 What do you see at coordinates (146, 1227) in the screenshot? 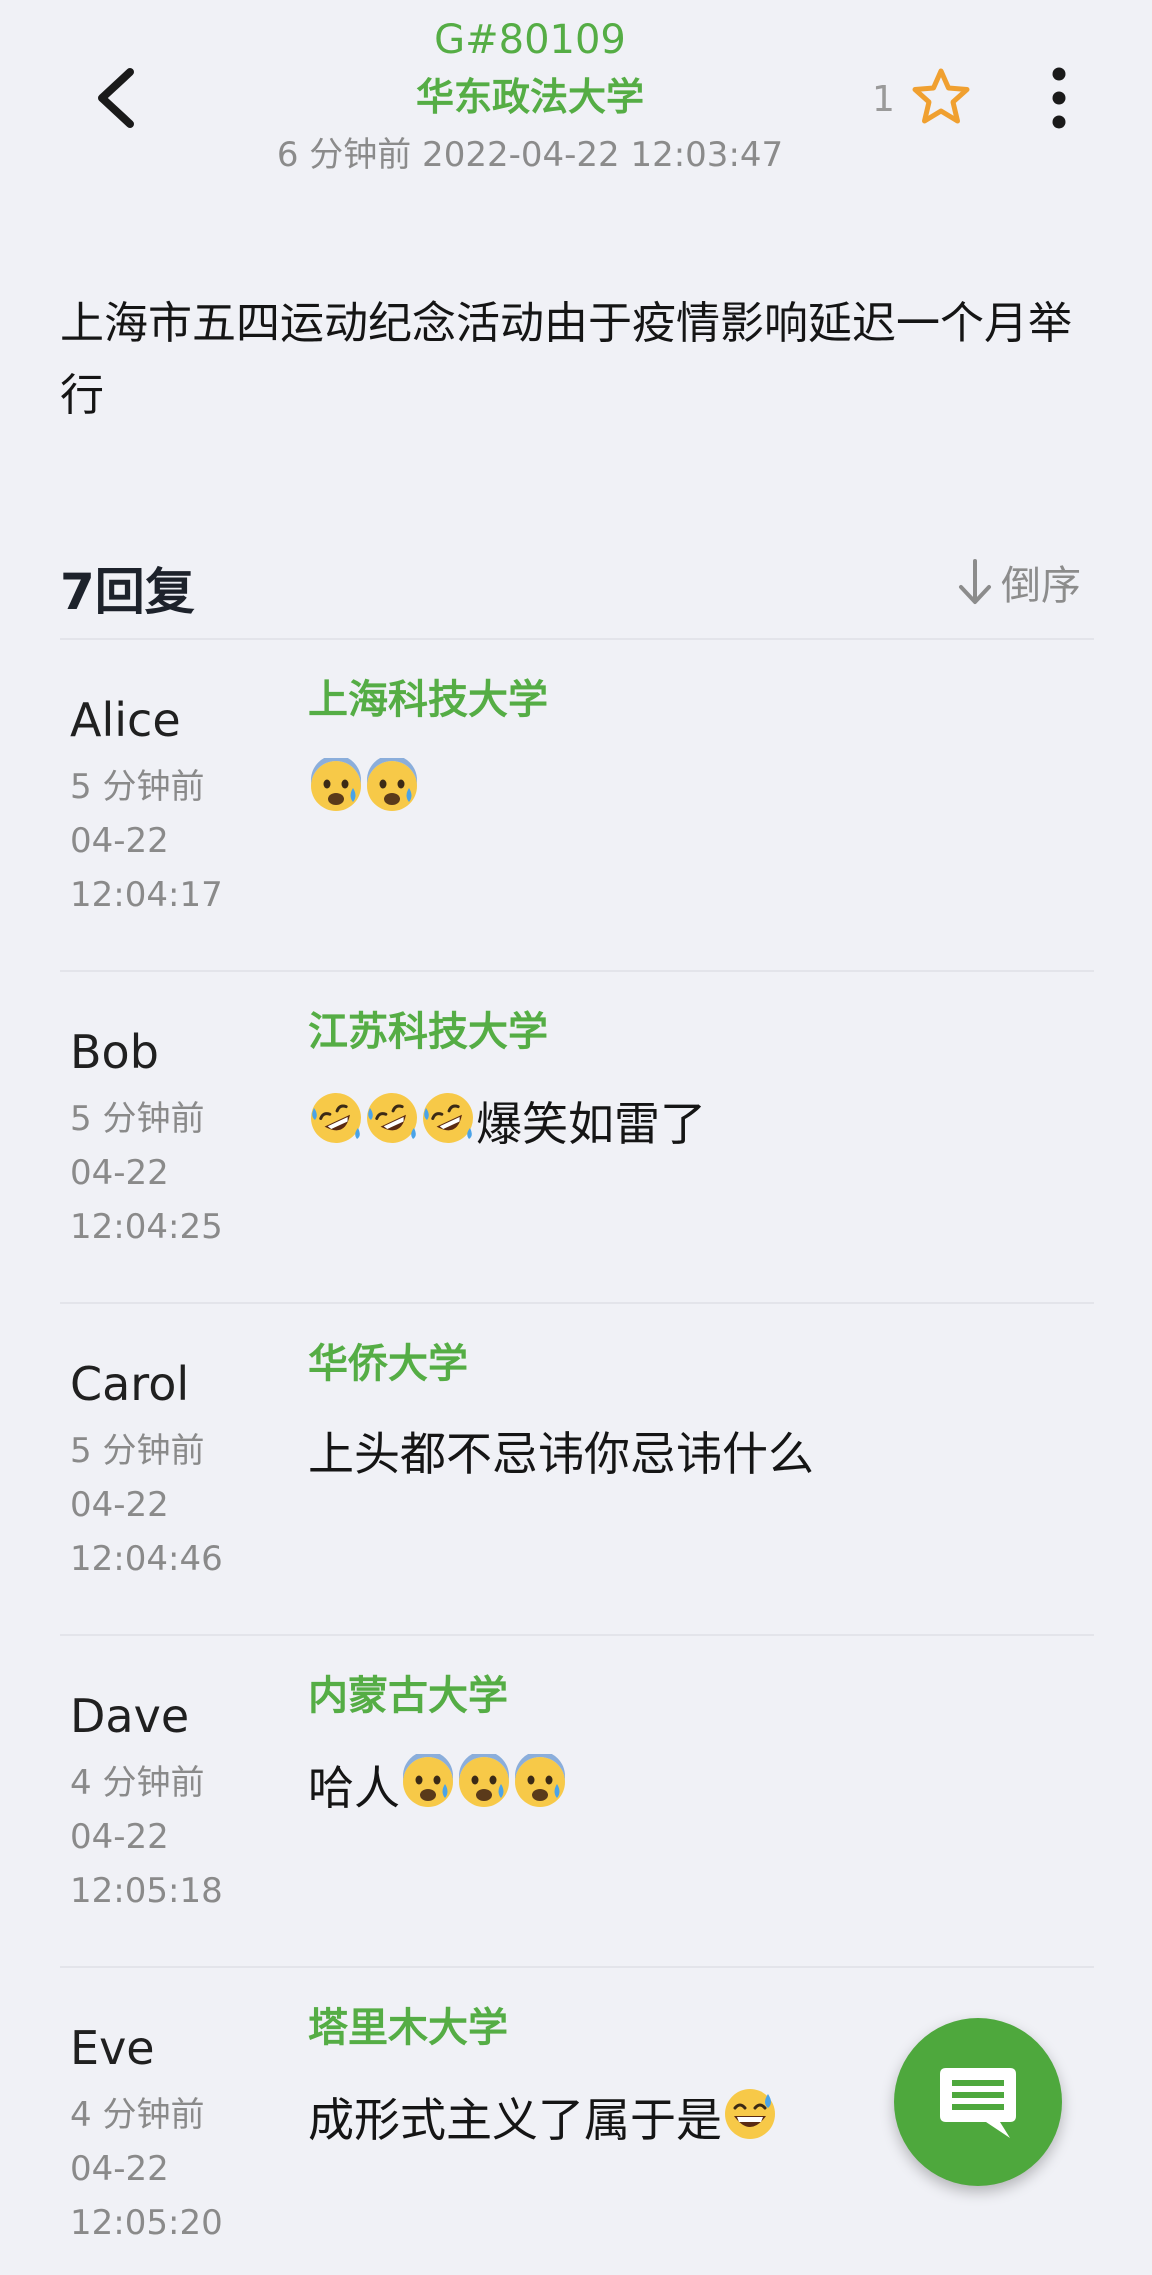
I see `reply-time: 12:04:25` at bounding box center [146, 1227].